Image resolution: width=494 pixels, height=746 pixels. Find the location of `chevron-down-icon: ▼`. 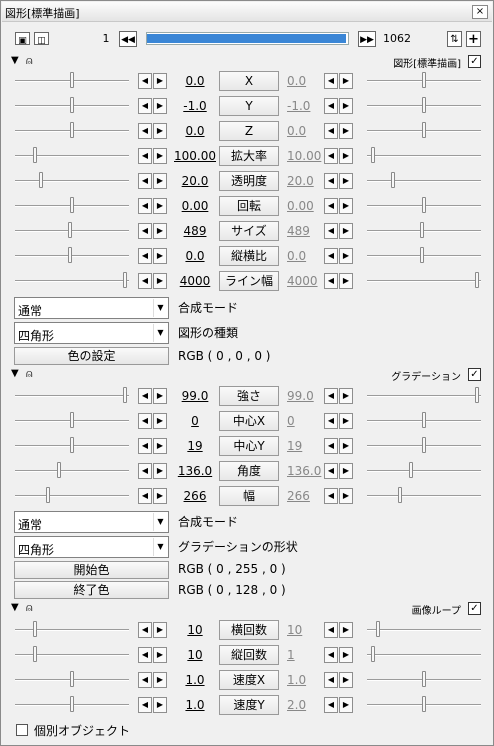

chevron-down-icon: ▼ is located at coordinates (160, 522).